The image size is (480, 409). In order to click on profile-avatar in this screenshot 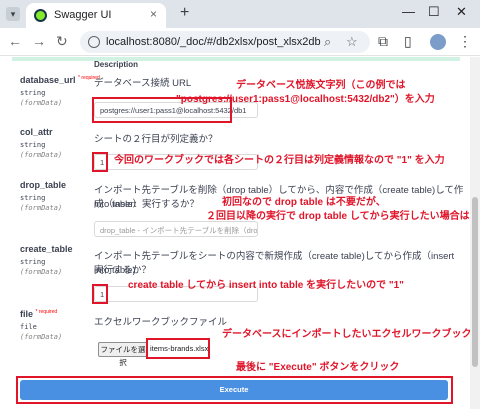, I will do `click(438, 42)`.